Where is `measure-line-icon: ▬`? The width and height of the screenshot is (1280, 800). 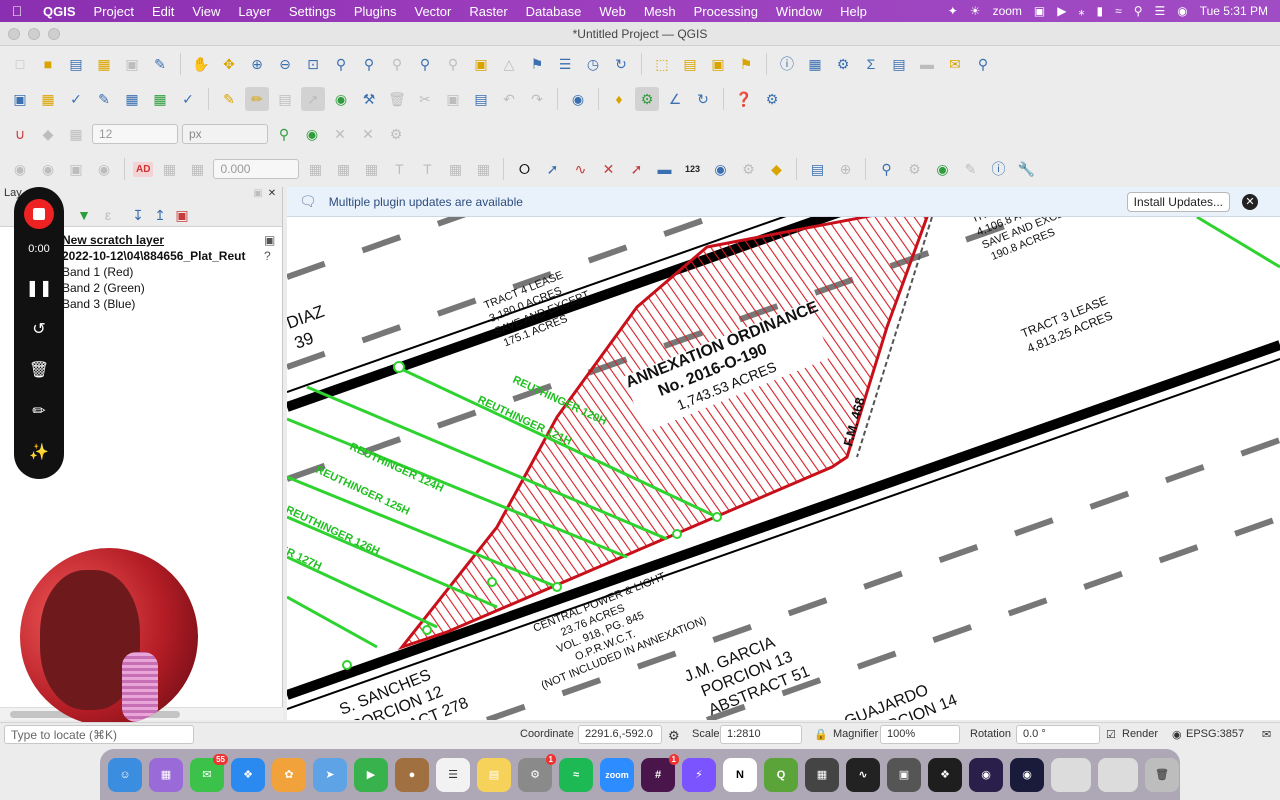
measure-line-icon: ▬ is located at coordinates (927, 64).